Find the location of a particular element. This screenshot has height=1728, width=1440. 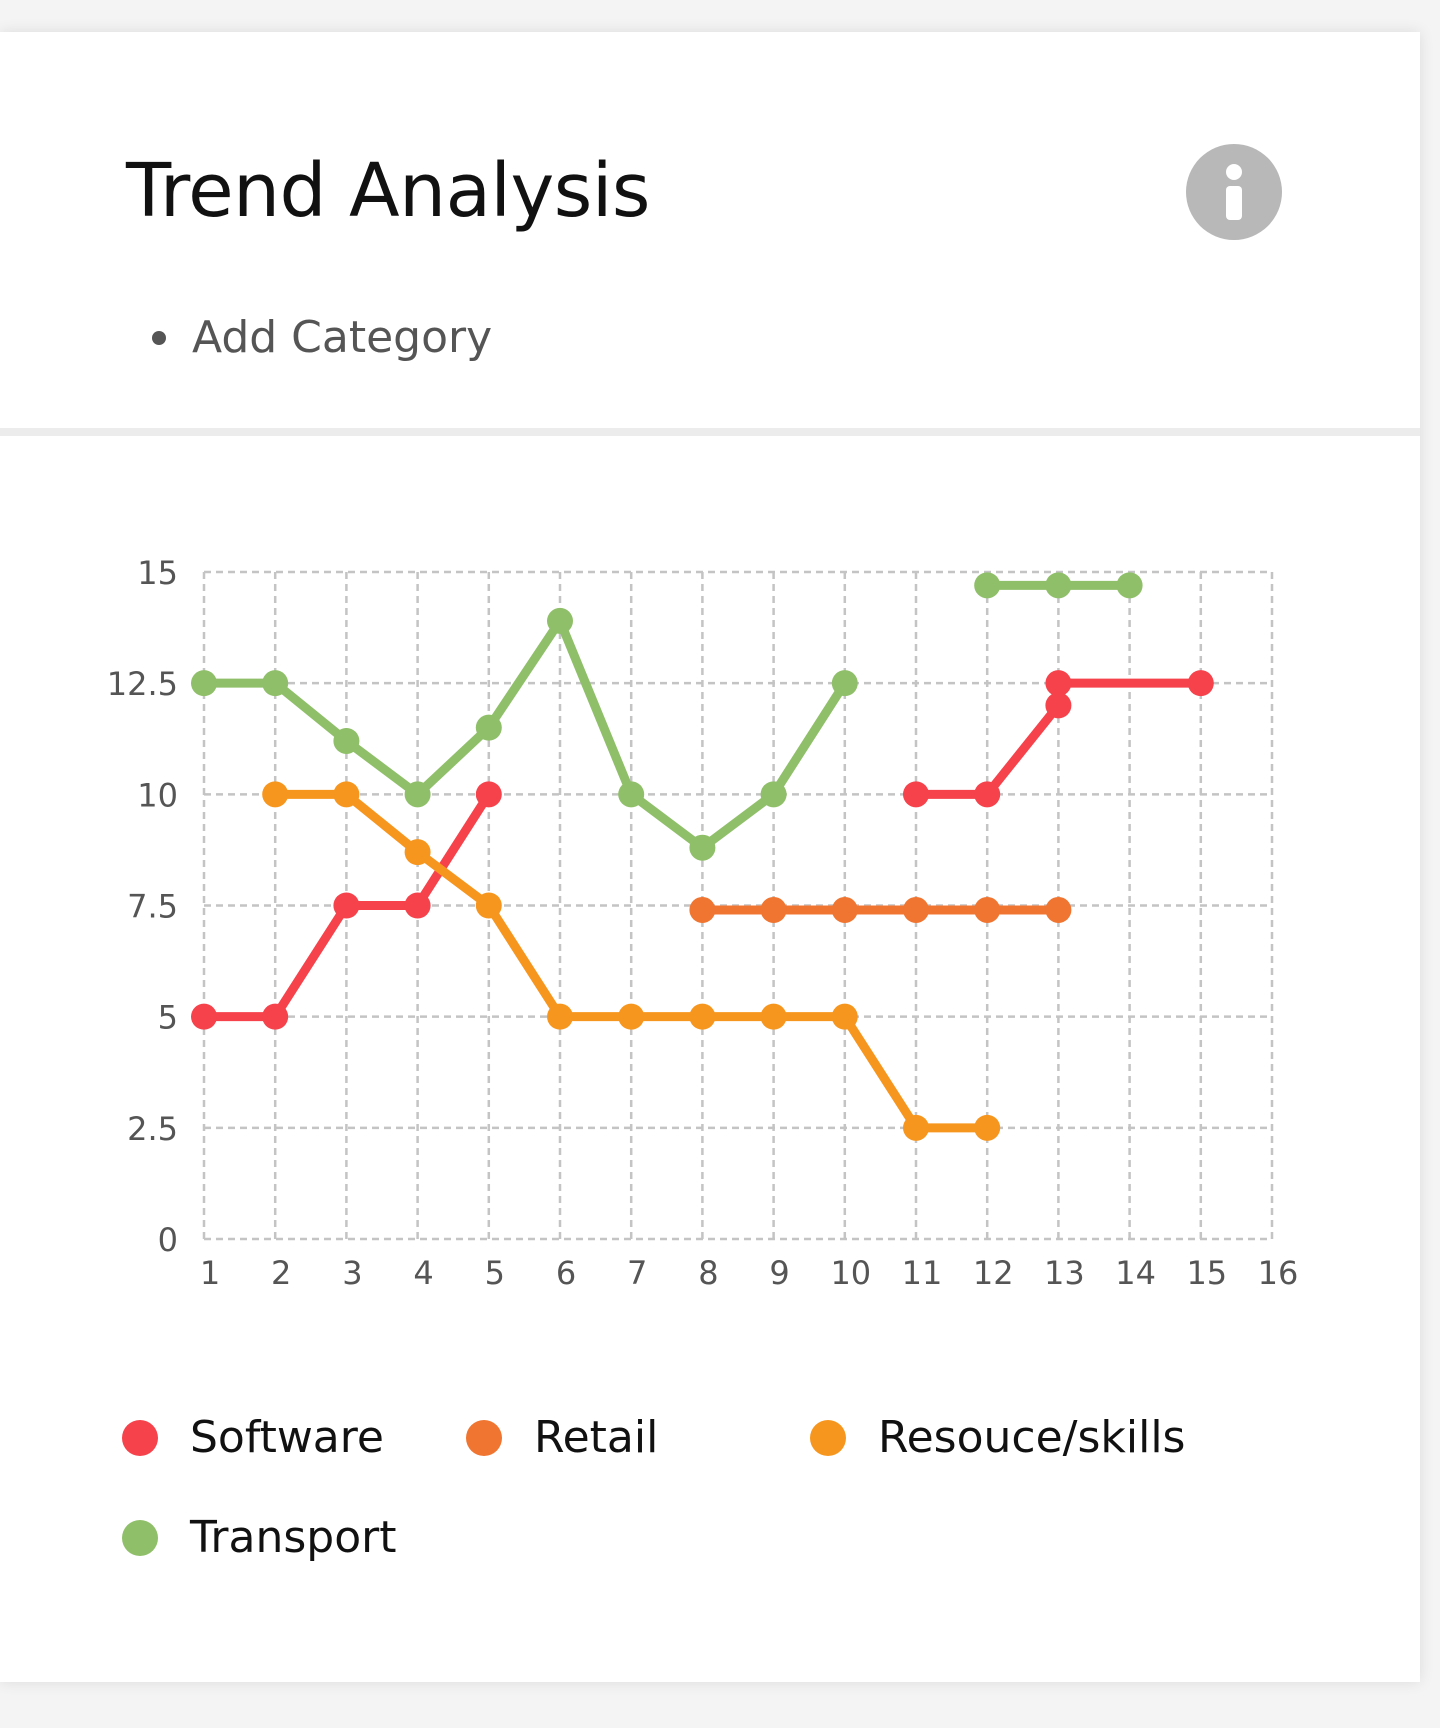

x-tick-label: 8 is located at coordinates (708, 1273).